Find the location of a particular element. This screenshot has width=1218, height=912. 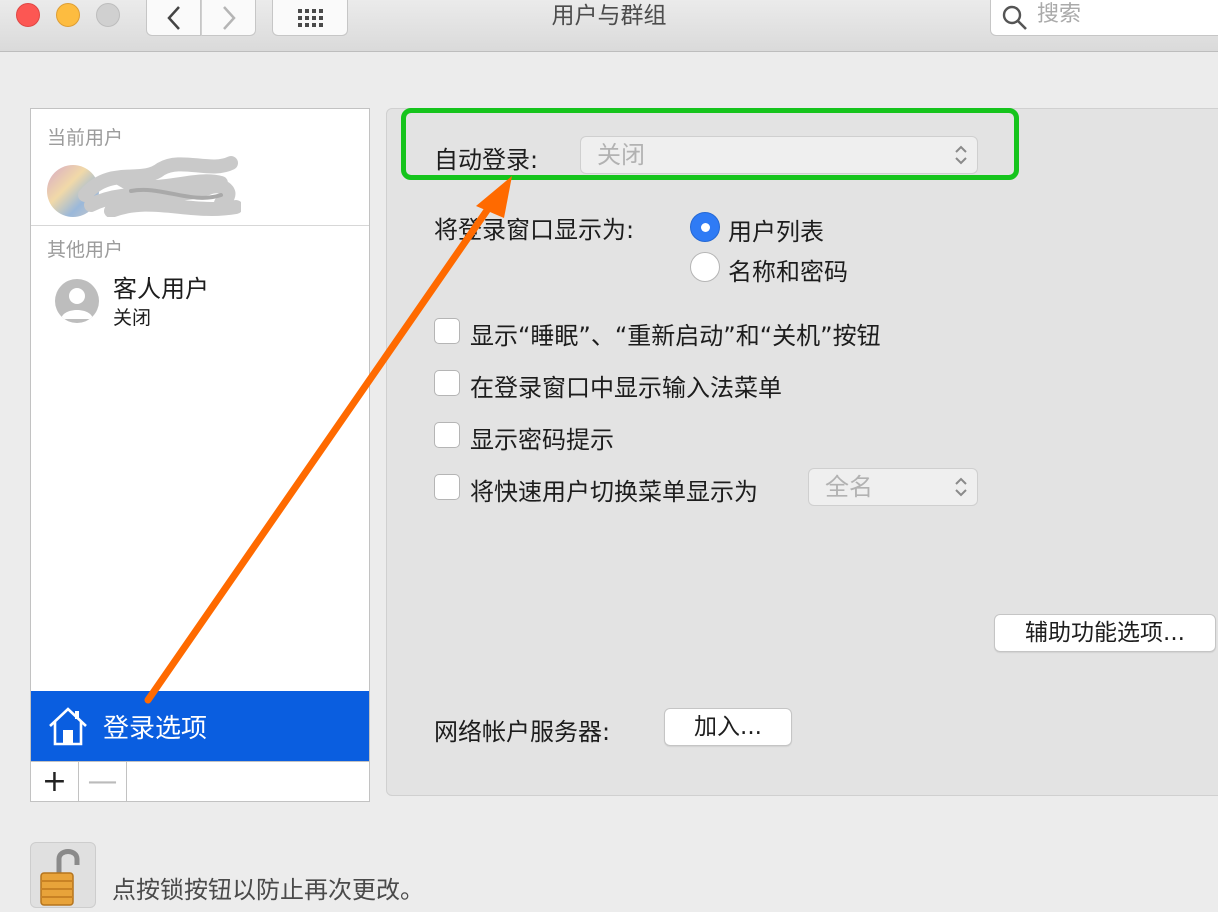

guest-user-status: 关闭 is located at coordinates (132, 318).